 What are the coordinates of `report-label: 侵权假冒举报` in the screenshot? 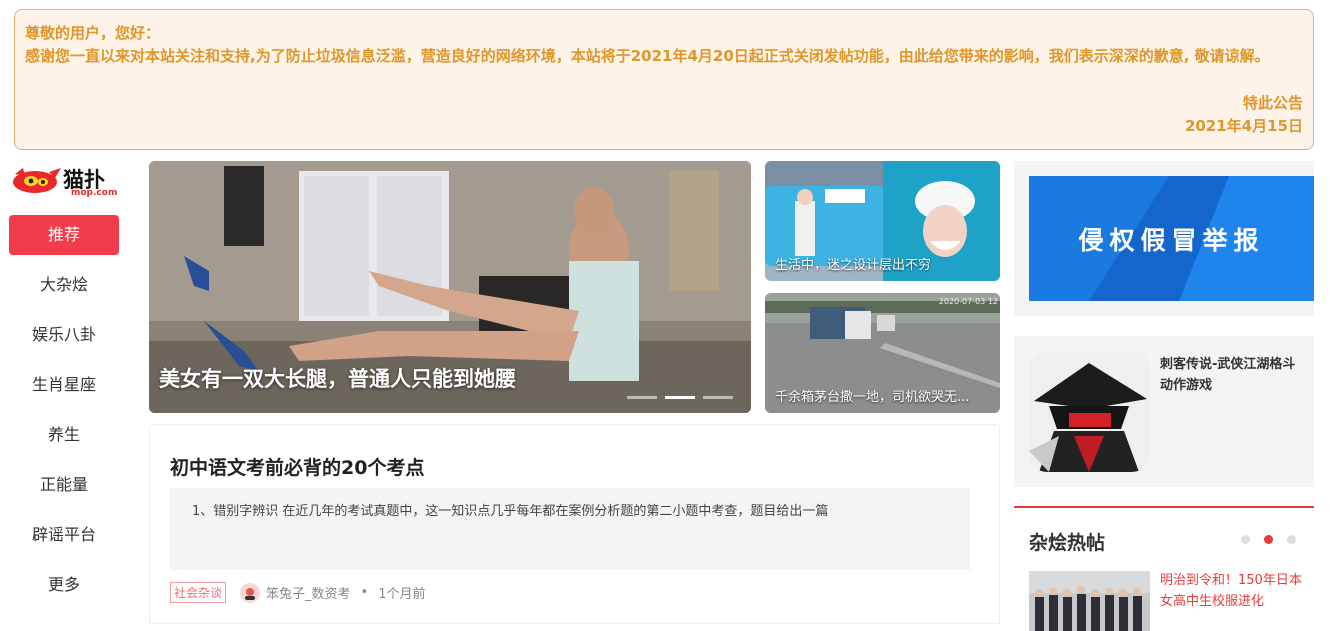 It's located at (1171, 239).